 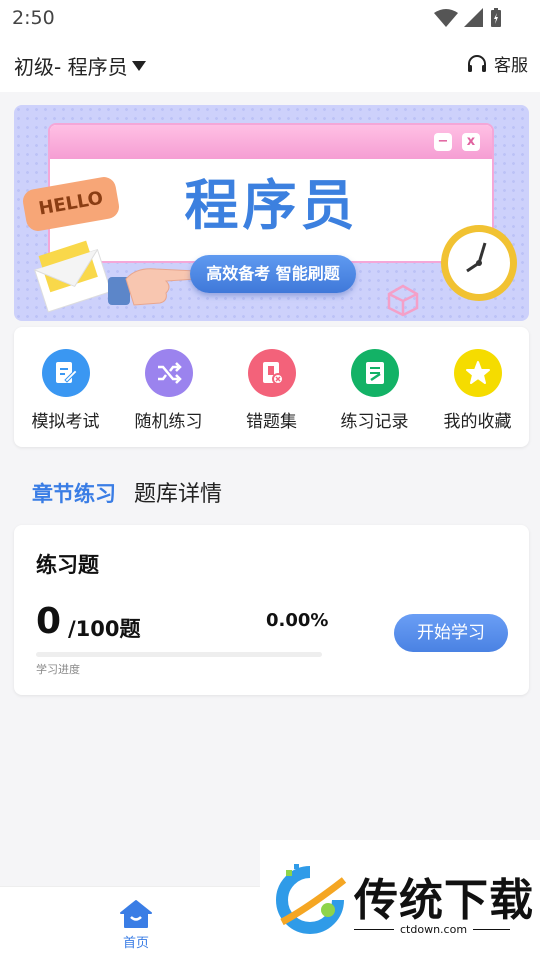 I want to click on close-icon: x, so click(x=471, y=142).